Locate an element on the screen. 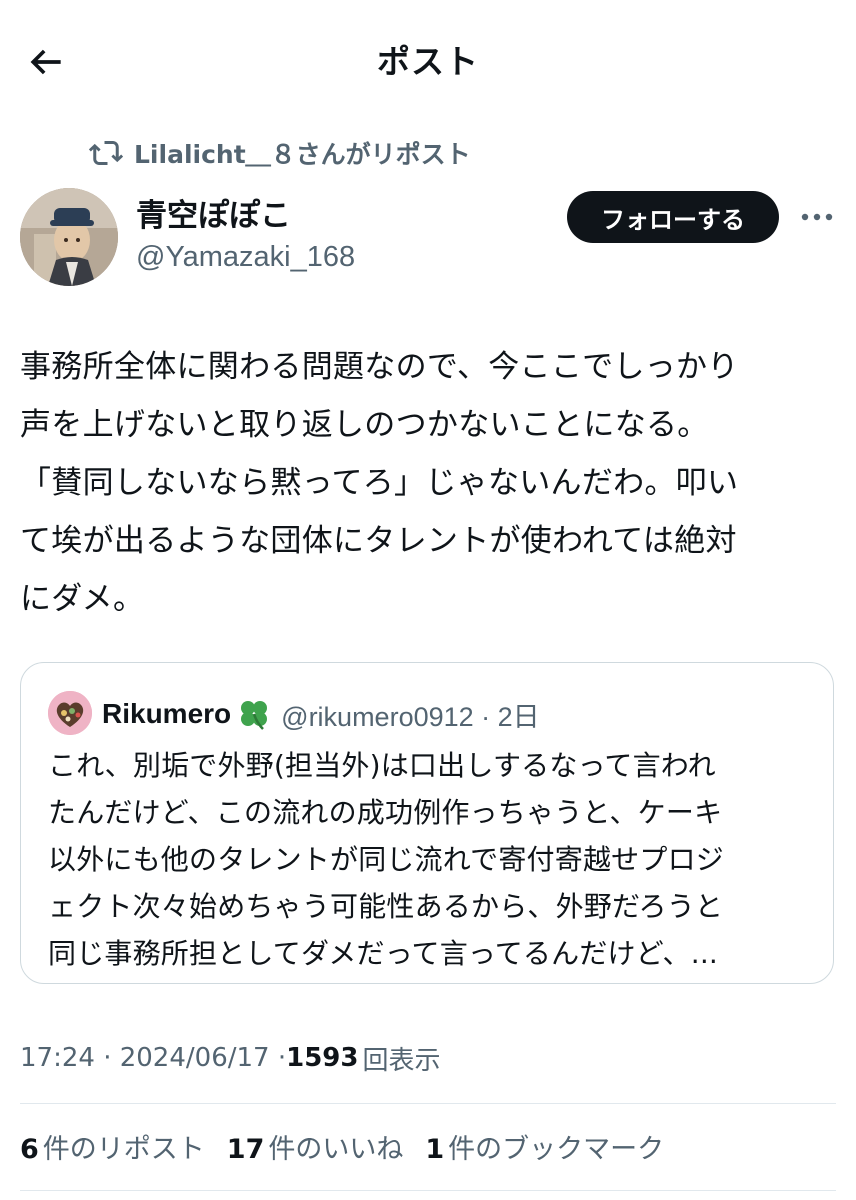 The image size is (856, 1200). quote-text-line: これ、別垢で外野(担当外)は口出しするなって言われ is located at coordinates (382, 765).